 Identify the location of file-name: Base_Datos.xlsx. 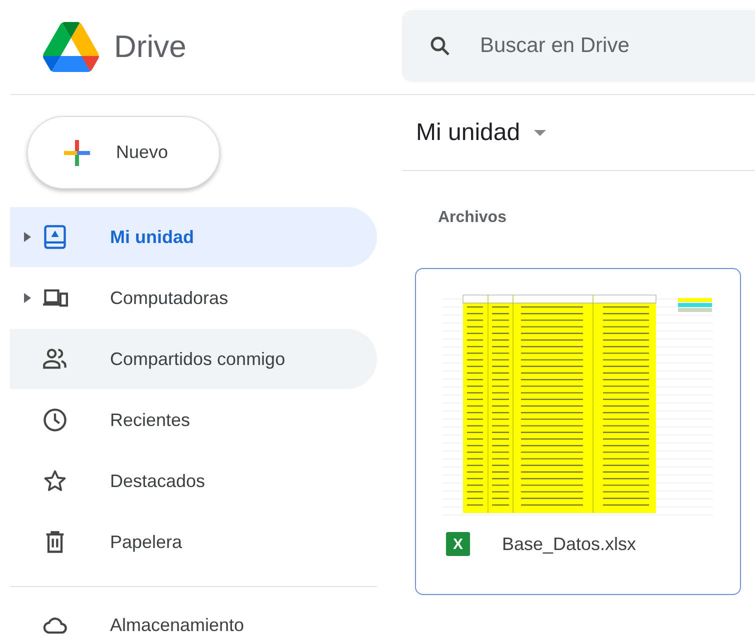
(569, 544).